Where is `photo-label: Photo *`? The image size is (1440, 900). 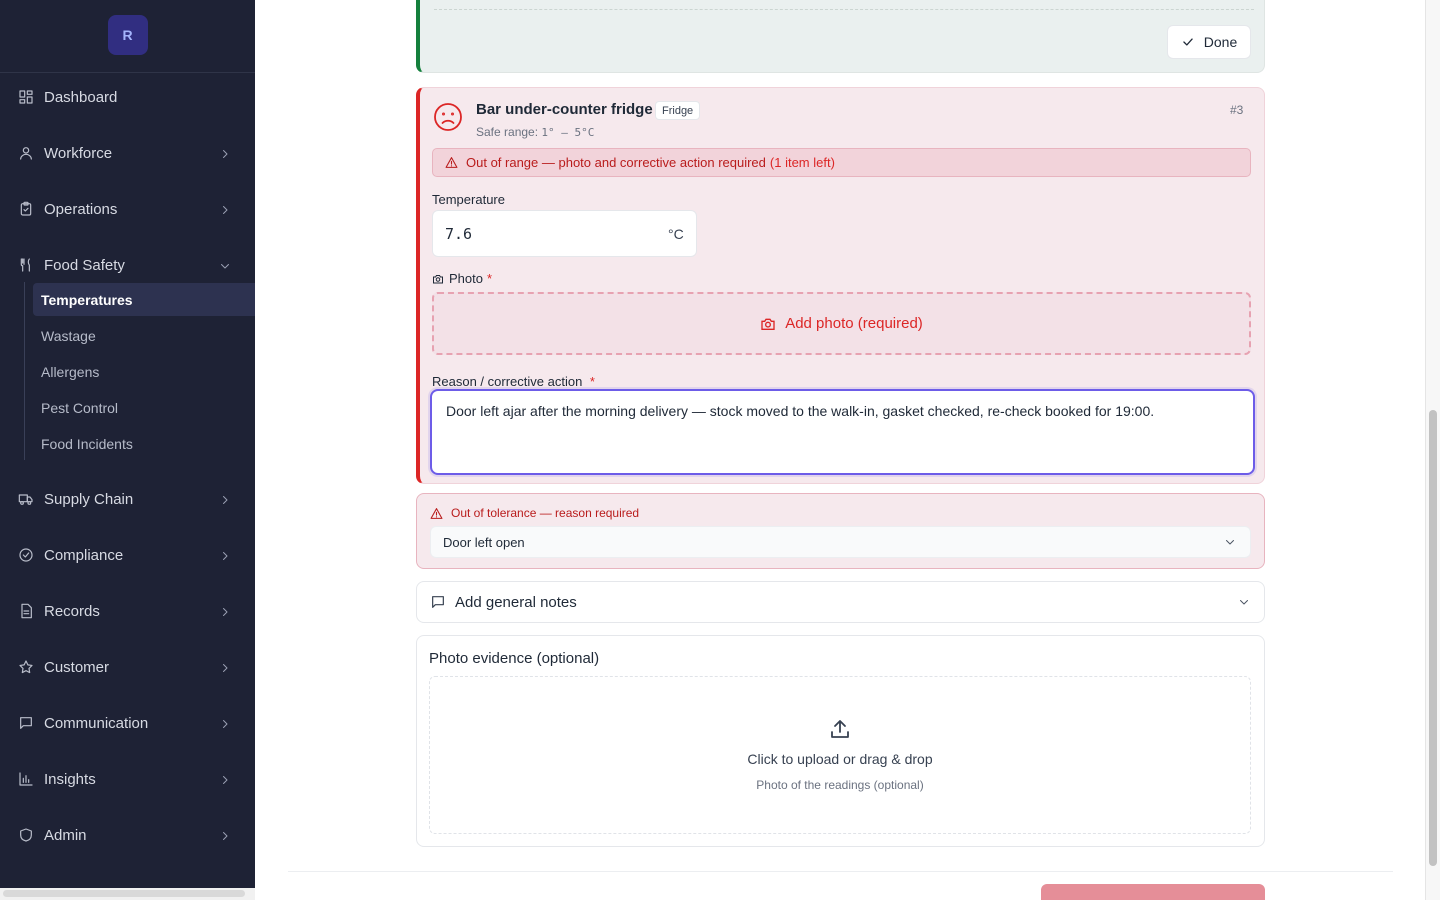 photo-label: Photo * is located at coordinates (462, 278).